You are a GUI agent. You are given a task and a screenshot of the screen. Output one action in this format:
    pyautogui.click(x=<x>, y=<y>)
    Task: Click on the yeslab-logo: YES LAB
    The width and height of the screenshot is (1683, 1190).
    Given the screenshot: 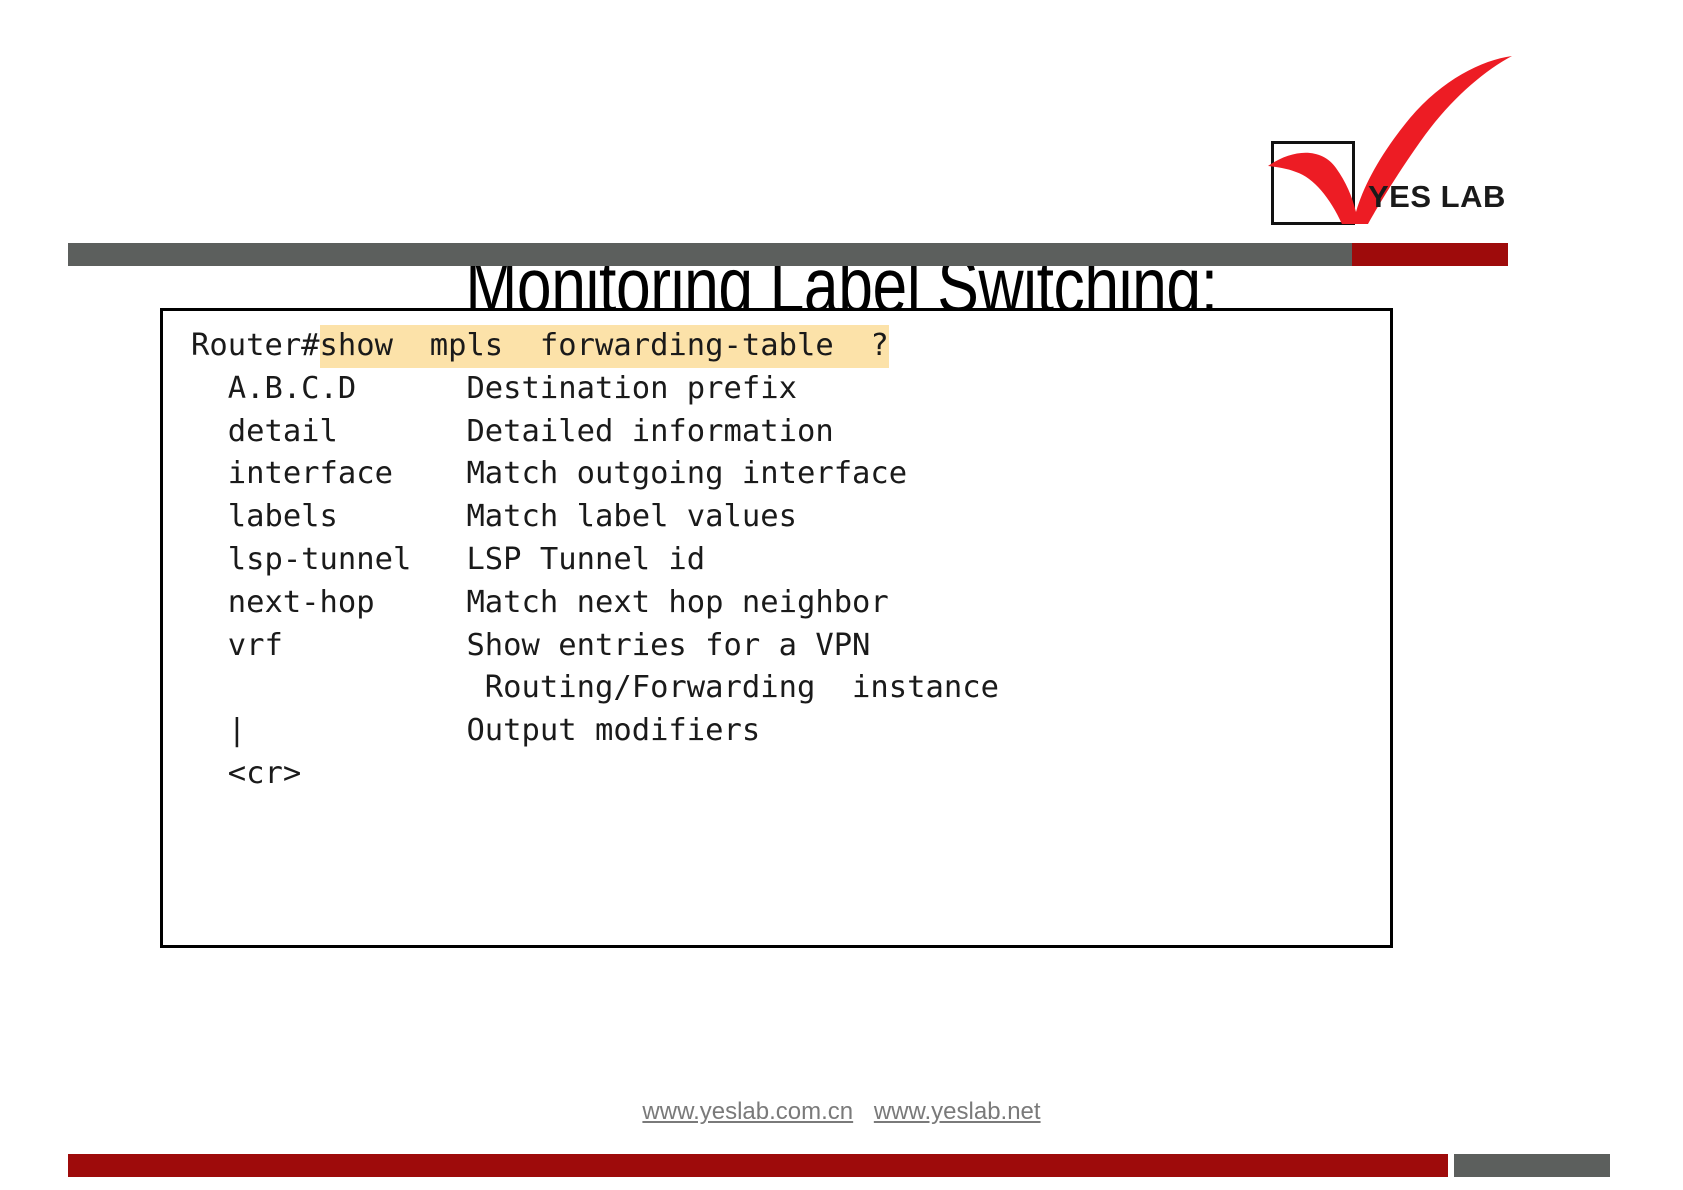 What is the action you would take?
    pyautogui.click(x=1392, y=148)
    